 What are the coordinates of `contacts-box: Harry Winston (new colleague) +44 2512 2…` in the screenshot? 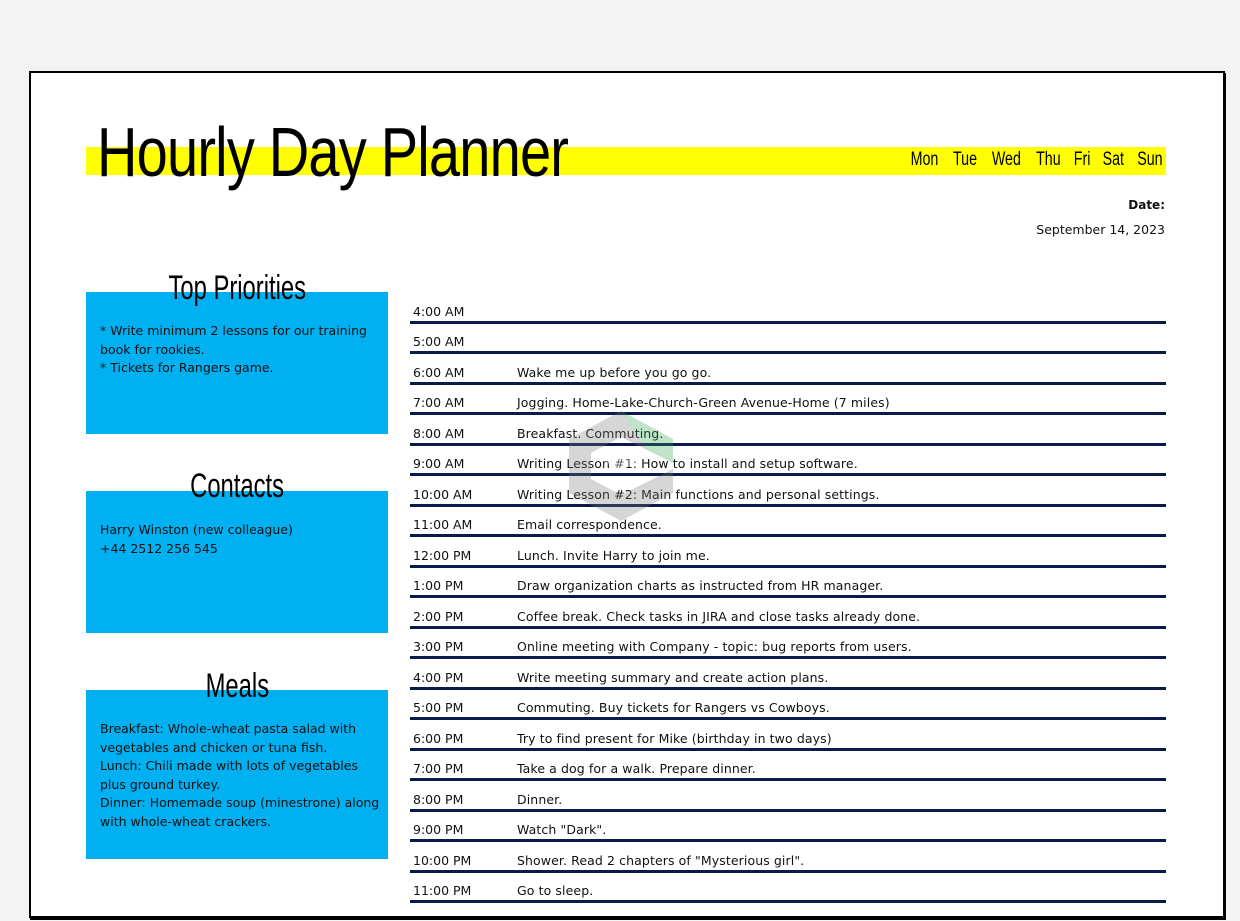 It's located at (237, 562).